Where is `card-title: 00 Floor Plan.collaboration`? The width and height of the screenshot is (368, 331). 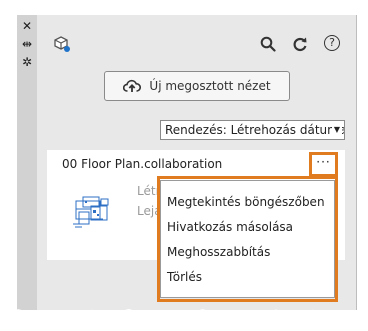
card-title: 00 Floor Plan.collaboration is located at coordinates (142, 164).